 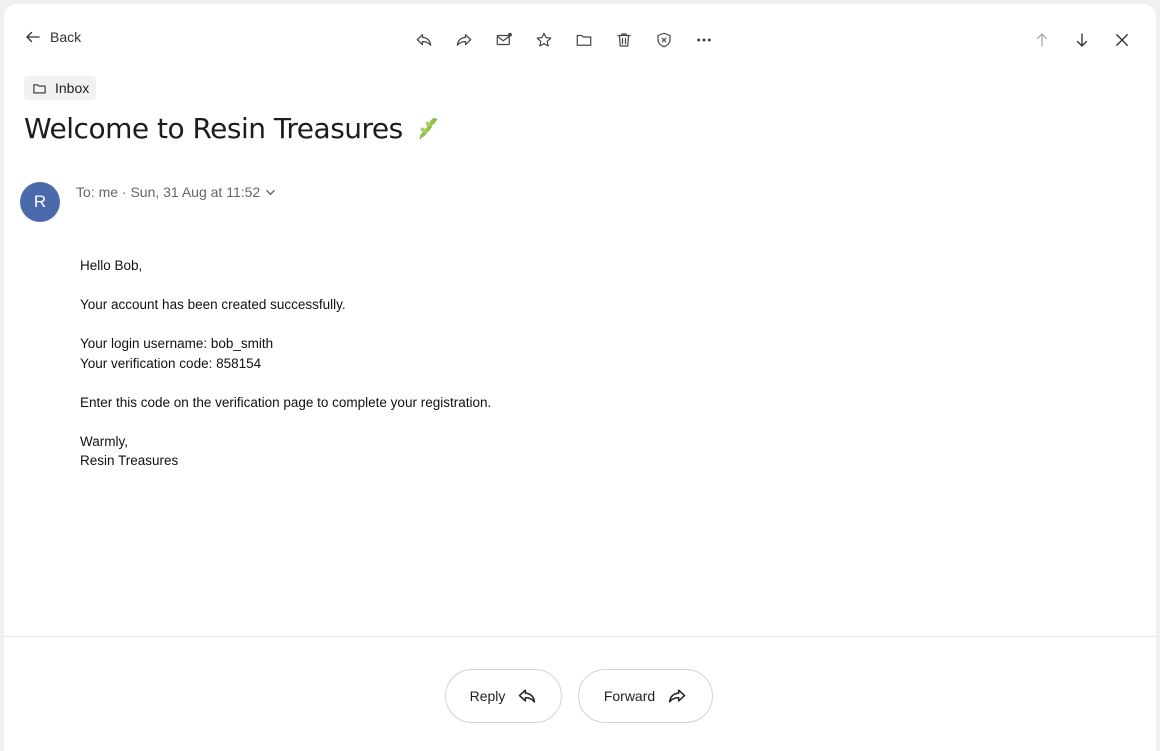 I want to click on body-signoff: Warmly,, so click(x=104, y=441).